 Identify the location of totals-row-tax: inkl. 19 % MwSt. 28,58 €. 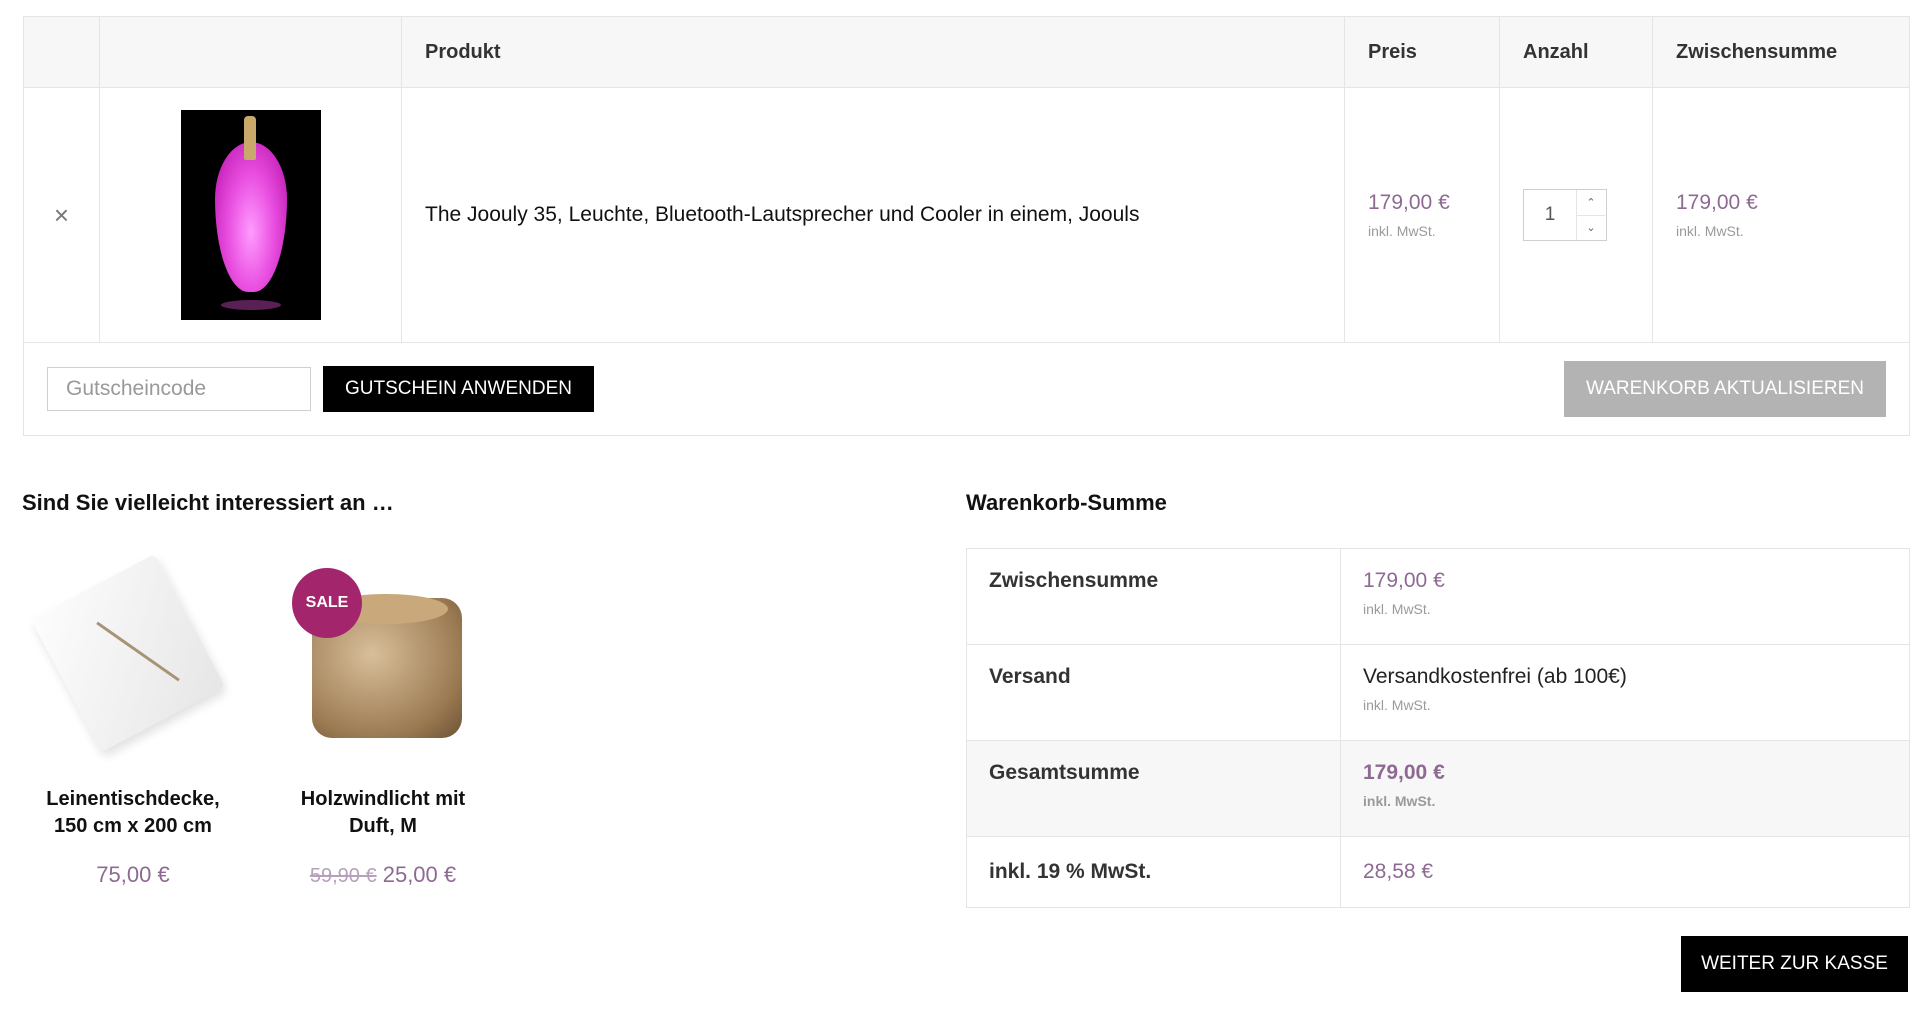
(1438, 871).